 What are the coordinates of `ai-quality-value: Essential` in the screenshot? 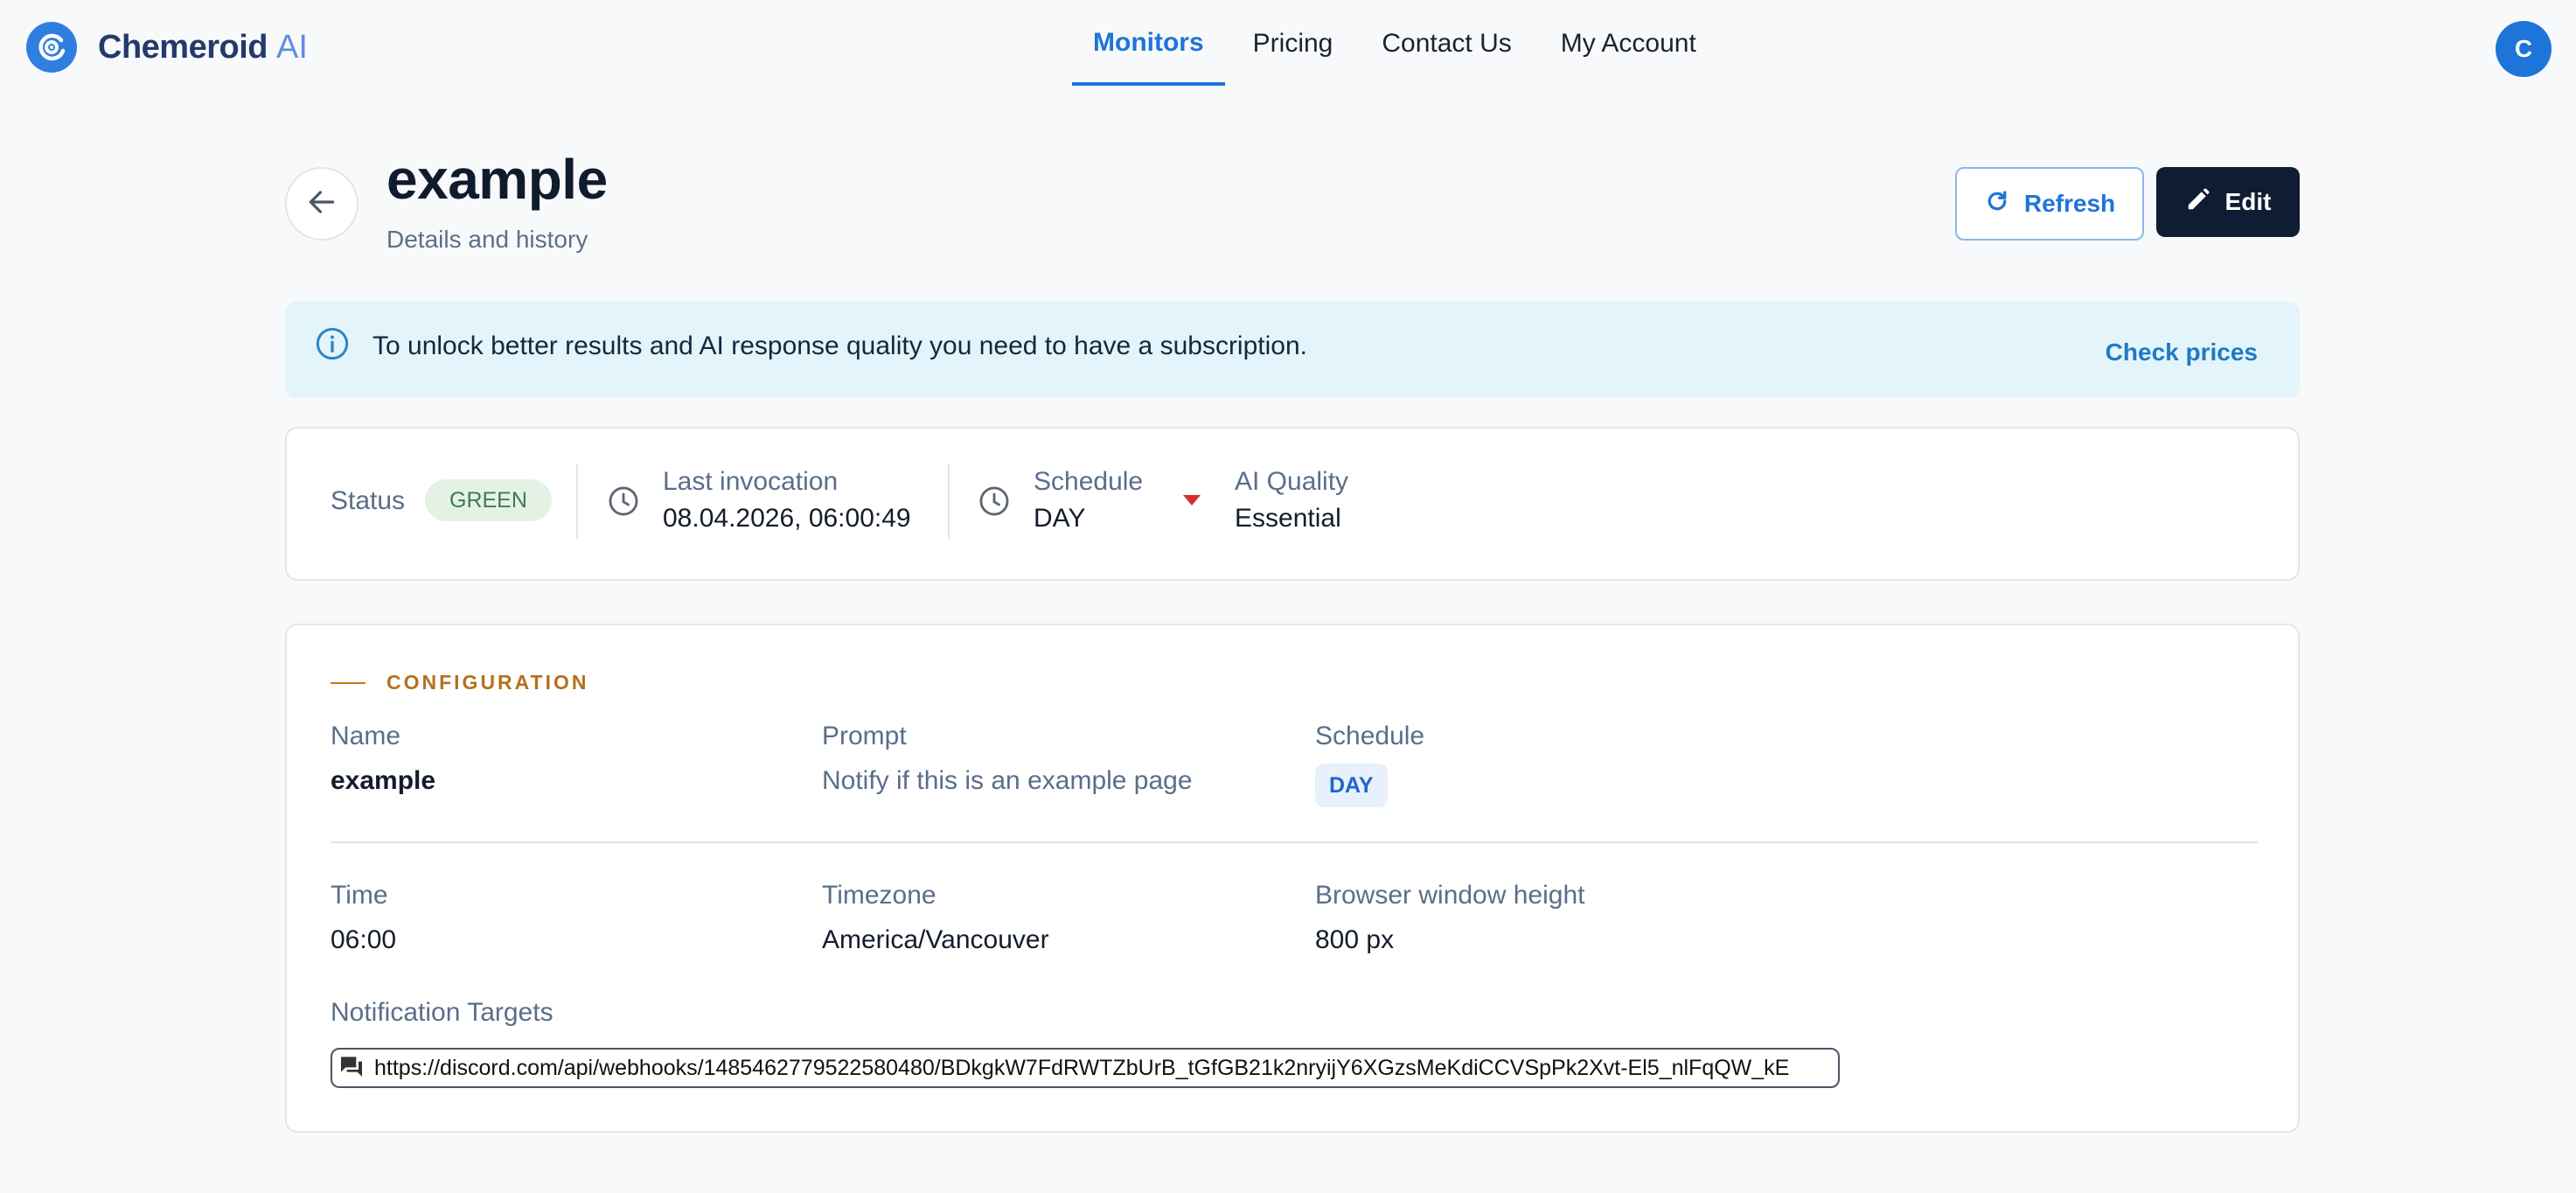 It's located at (1288, 518).